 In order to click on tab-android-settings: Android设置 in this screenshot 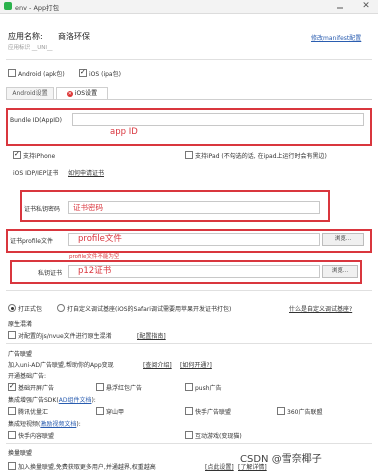, I will do `click(30, 93)`.